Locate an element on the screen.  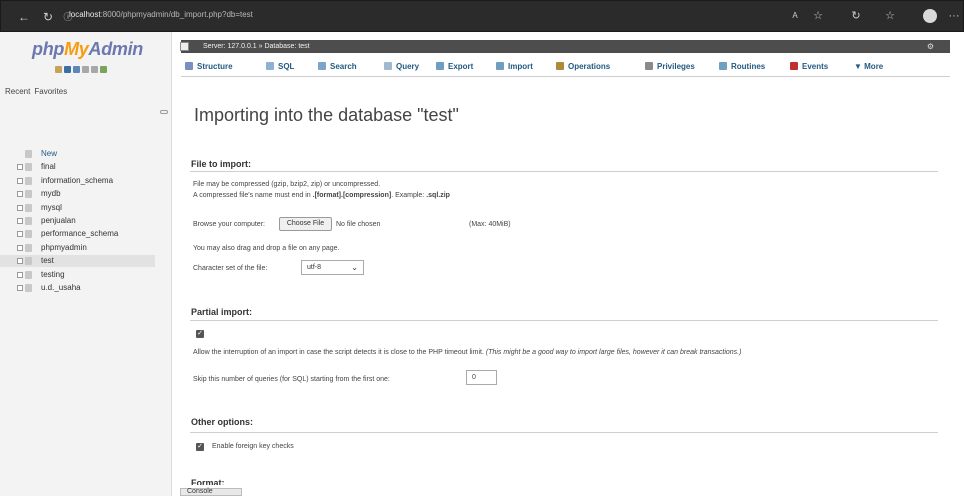
help-icon is located at coordinates (76, 69).